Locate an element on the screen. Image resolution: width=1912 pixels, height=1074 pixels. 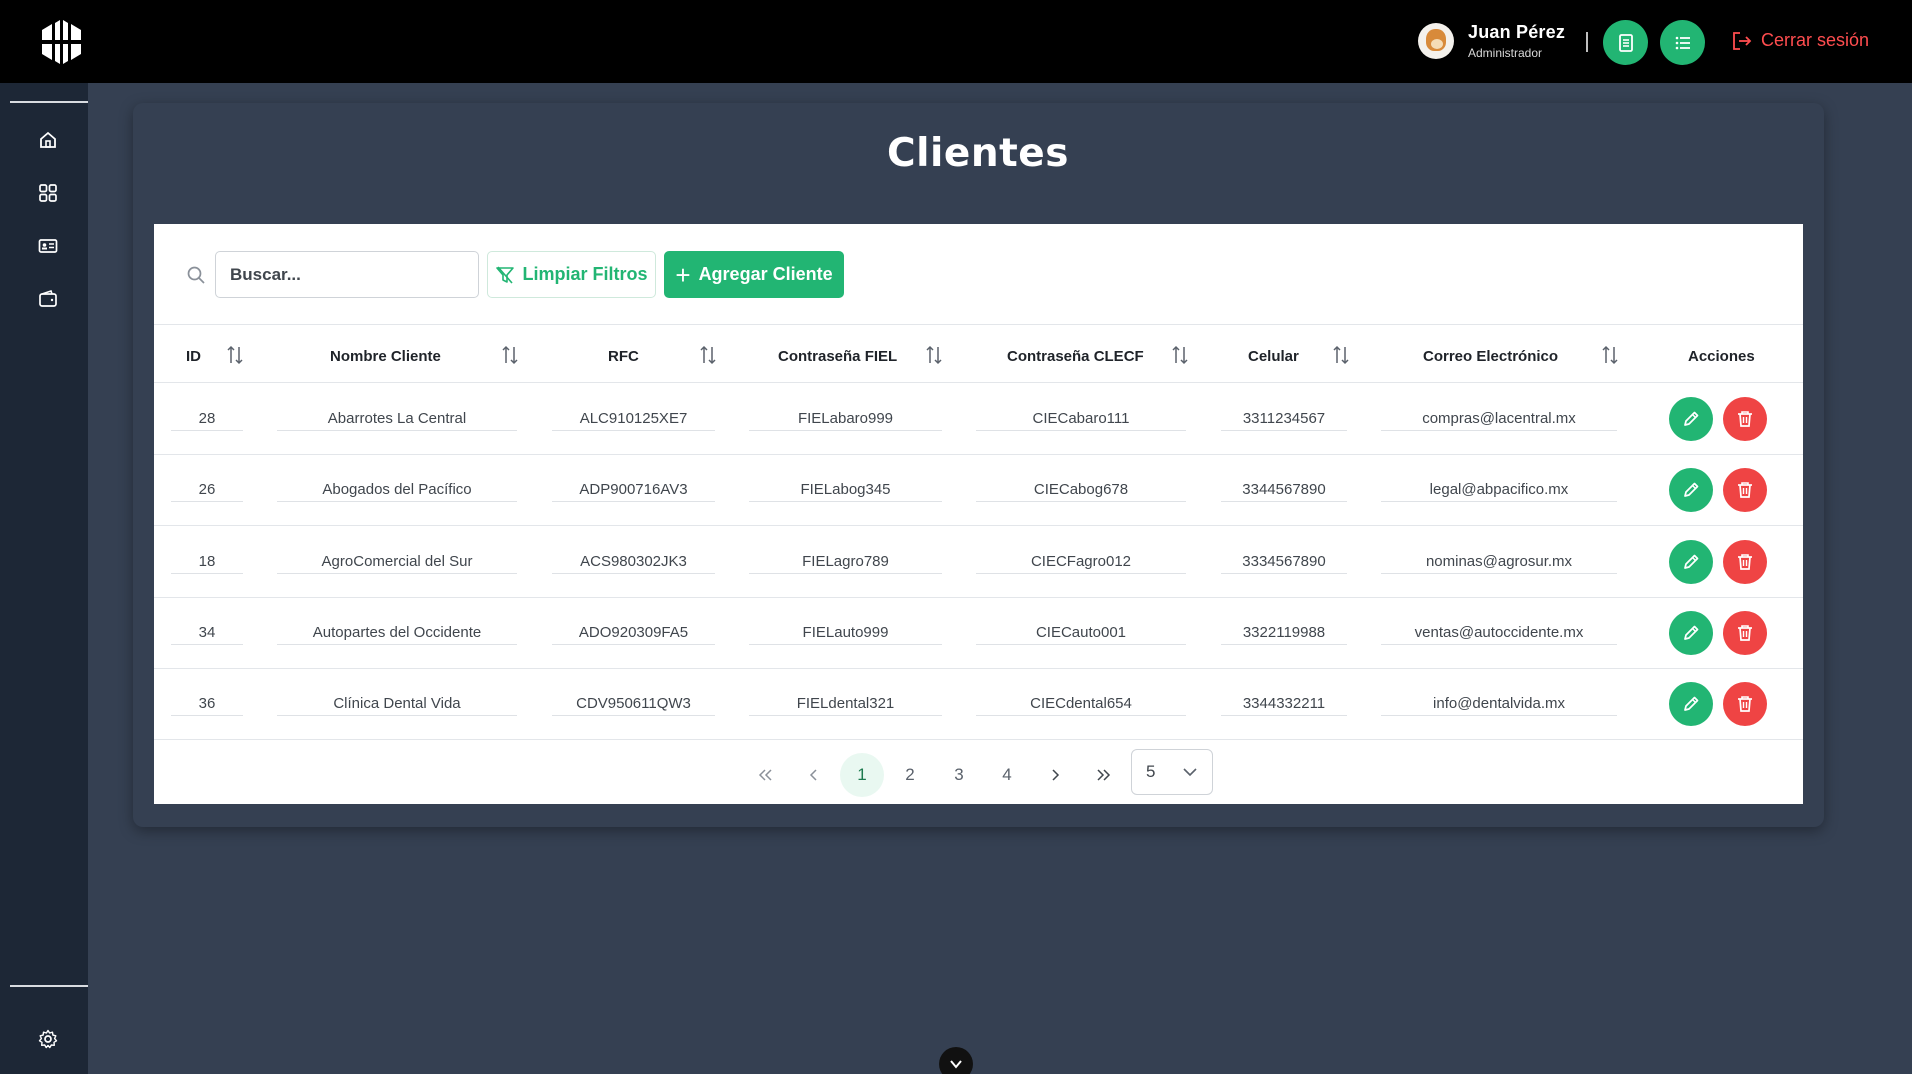
sidebar-item-wallet is located at coordinates (48, 299).